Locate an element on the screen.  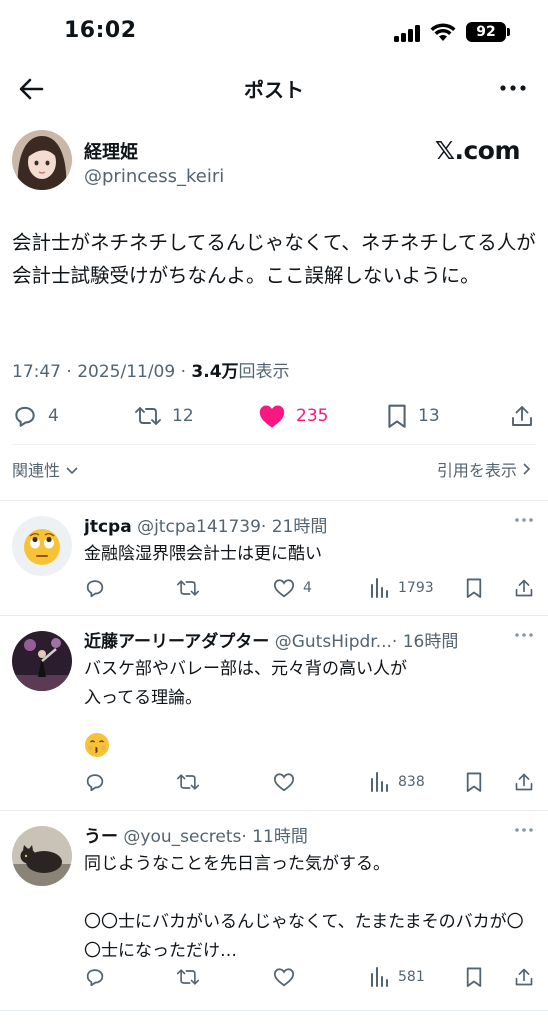
top-nav: ポスト is located at coordinates (274, 89).